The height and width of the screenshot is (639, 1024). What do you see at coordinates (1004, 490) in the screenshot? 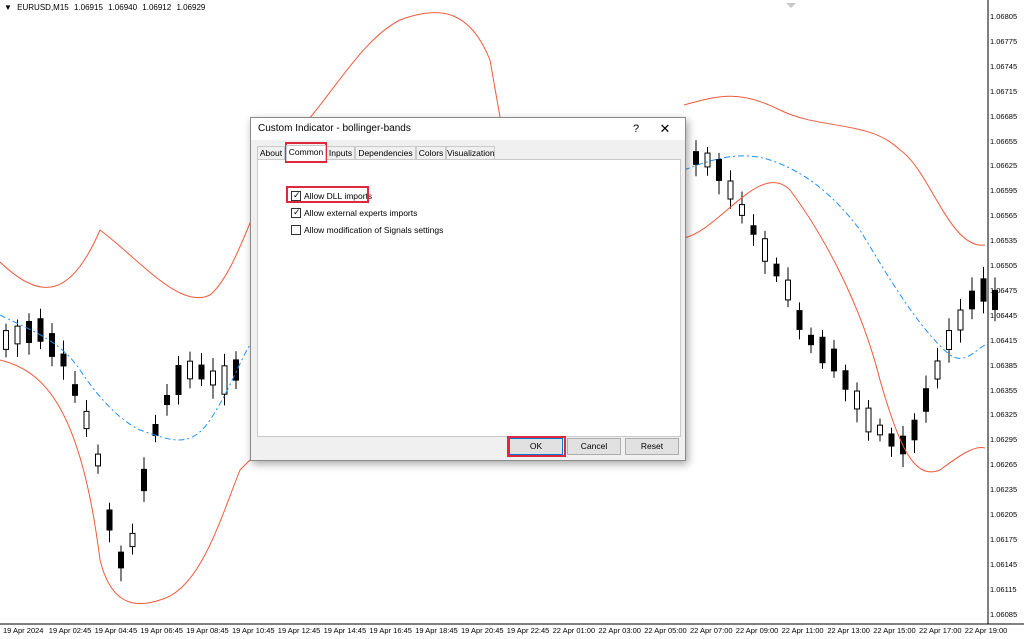
I see `price-label: 1.06235` at bounding box center [1004, 490].